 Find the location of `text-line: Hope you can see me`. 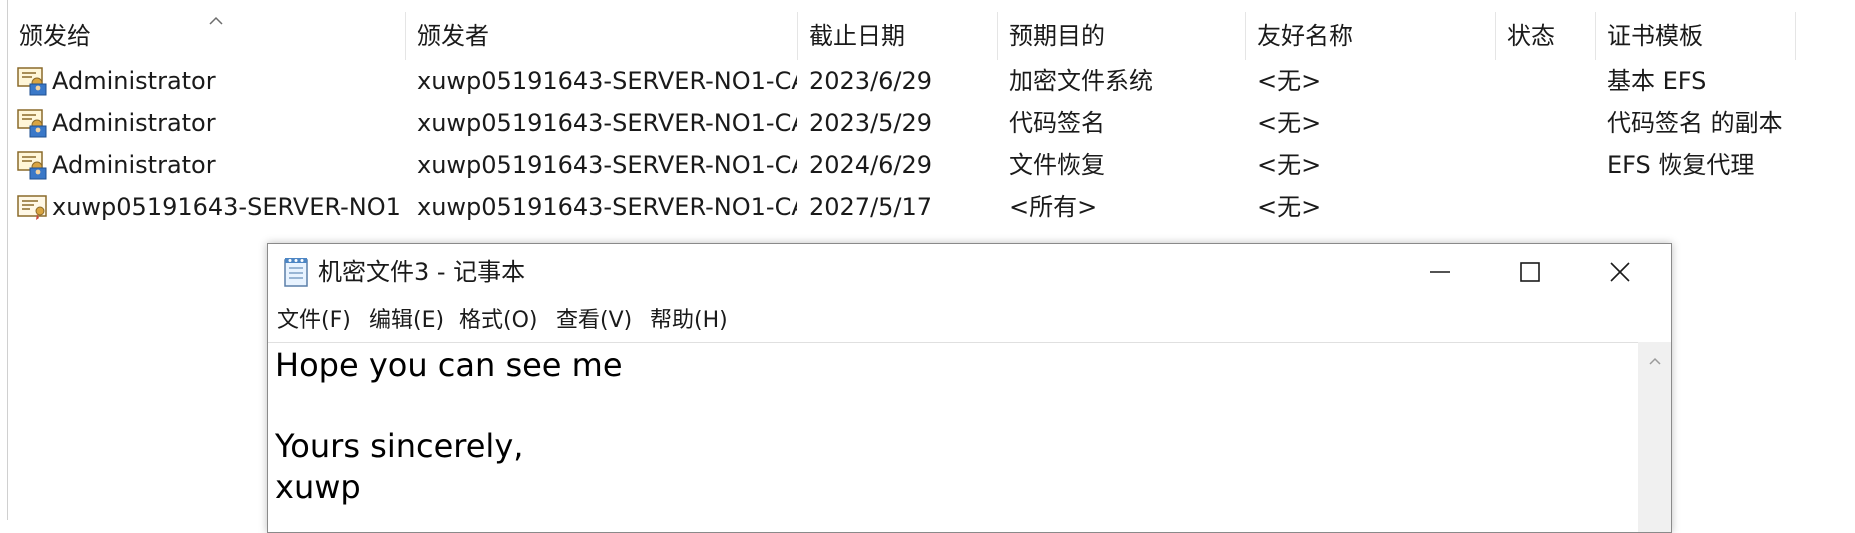

text-line: Hope you can see me is located at coordinates (449, 365).